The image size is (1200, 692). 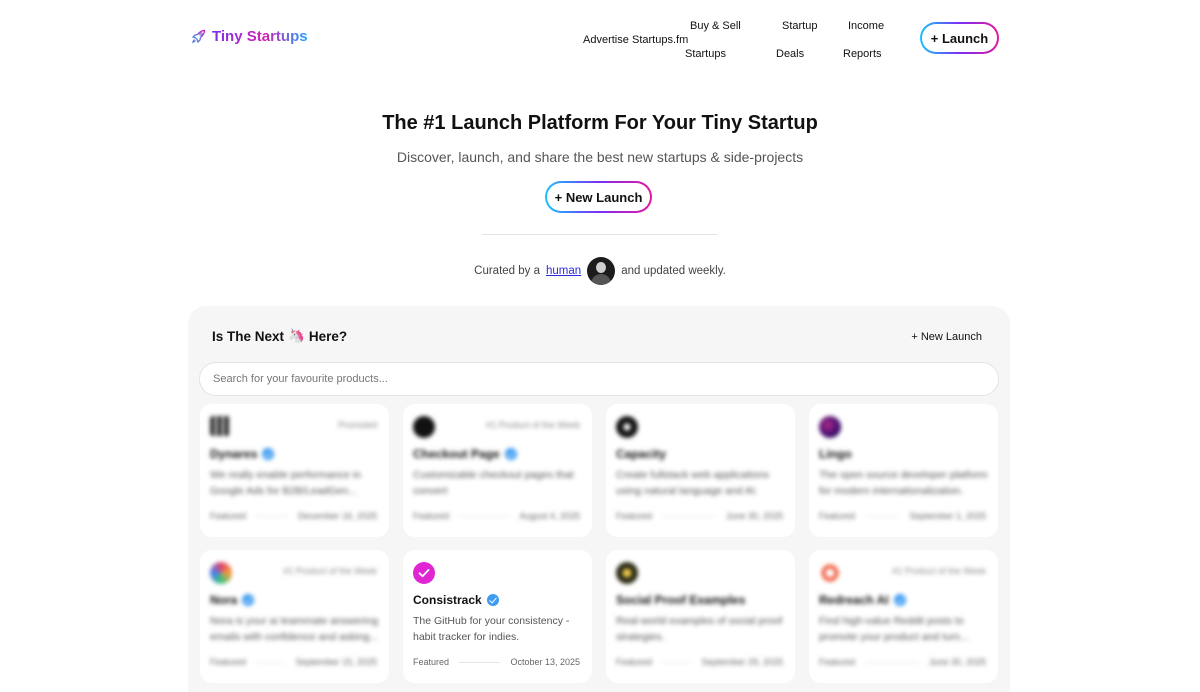 I want to click on curator-avatar, so click(x=601, y=271).